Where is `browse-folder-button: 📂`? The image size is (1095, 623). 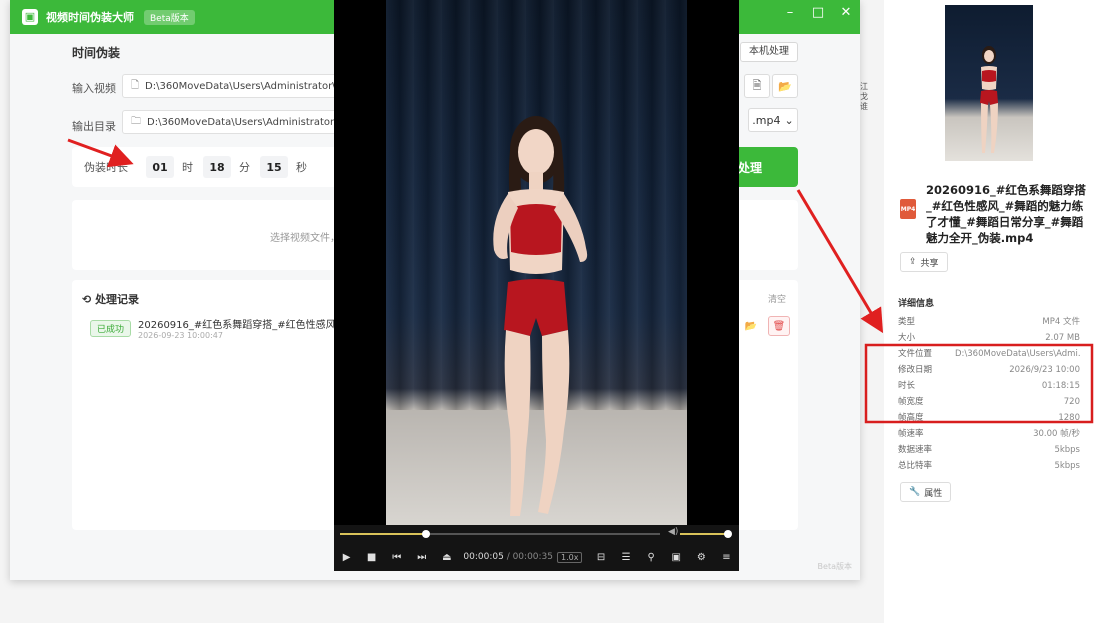 browse-folder-button: 📂 is located at coordinates (785, 86).